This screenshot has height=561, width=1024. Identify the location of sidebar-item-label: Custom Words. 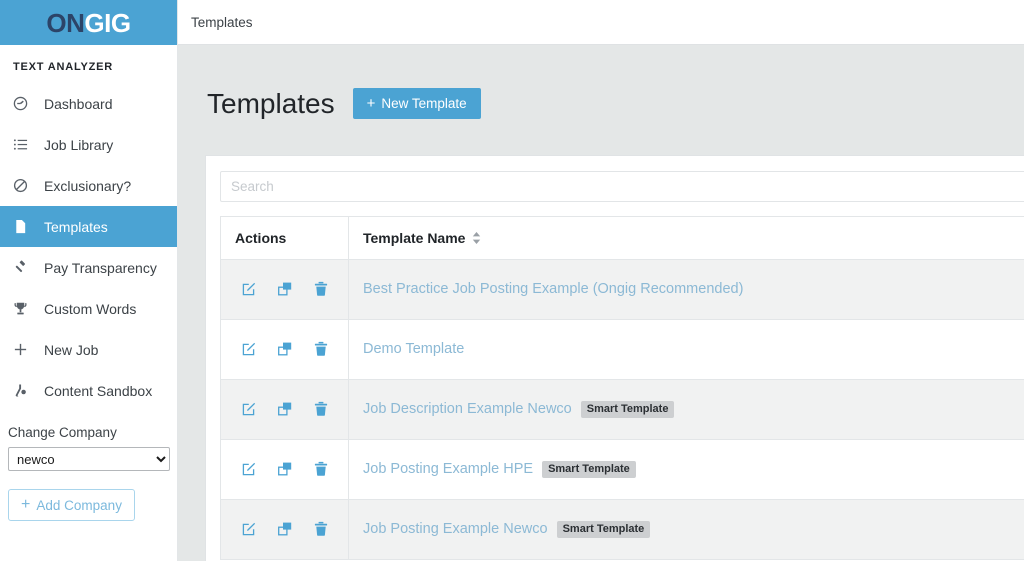
(90, 308).